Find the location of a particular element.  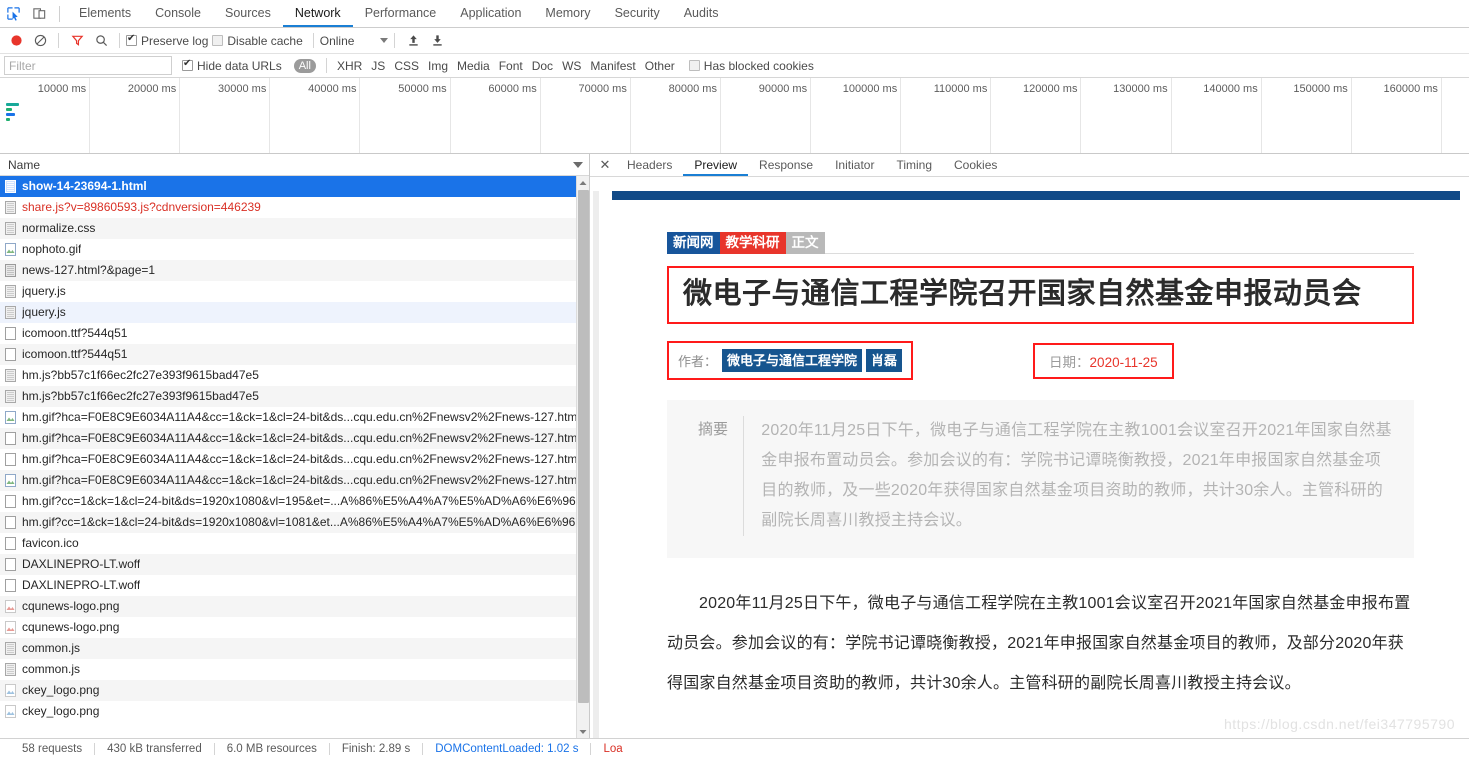

preserve-log-box is located at coordinates (131, 39).